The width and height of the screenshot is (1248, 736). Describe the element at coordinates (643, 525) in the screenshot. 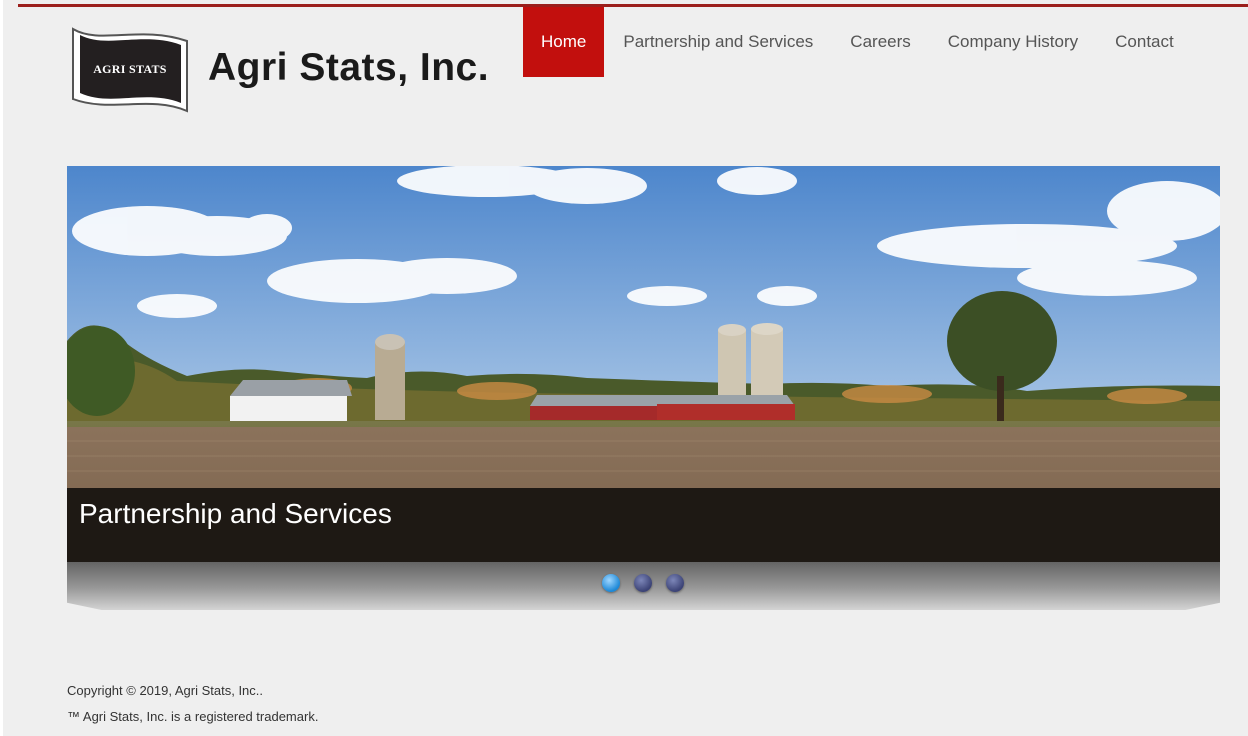

I see `slide-caption-bar: Partnership and Services` at that location.